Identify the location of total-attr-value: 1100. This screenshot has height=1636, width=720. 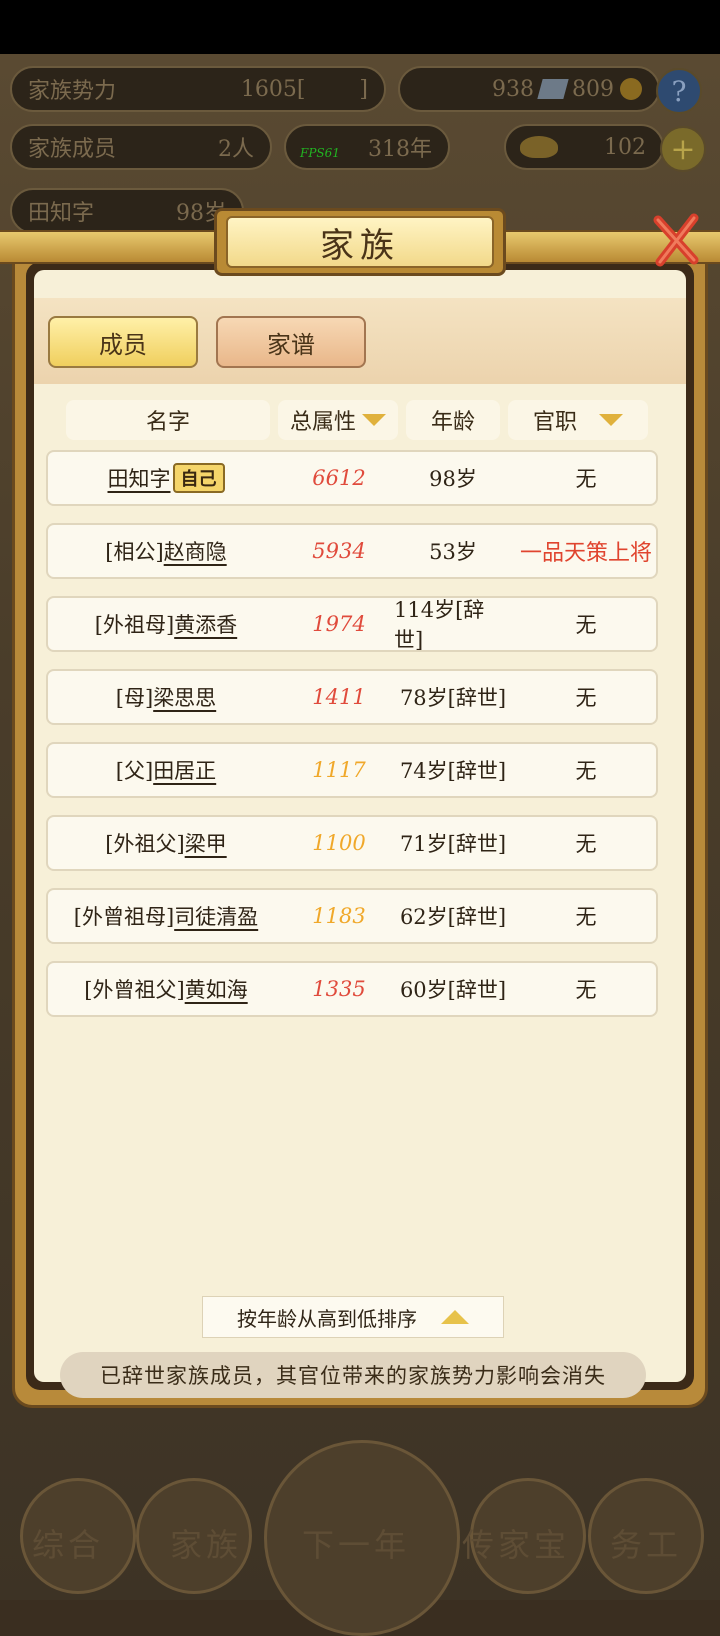
(339, 843).